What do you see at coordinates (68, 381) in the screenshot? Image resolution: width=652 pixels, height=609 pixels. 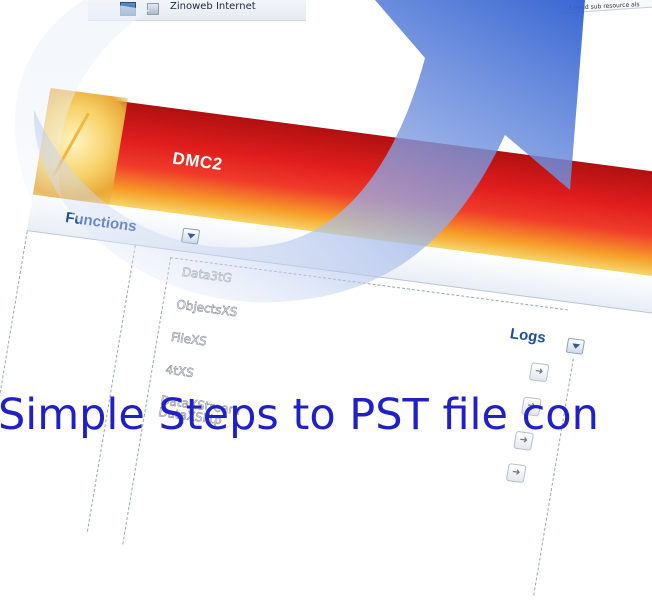 I see `left-pane` at bounding box center [68, 381].